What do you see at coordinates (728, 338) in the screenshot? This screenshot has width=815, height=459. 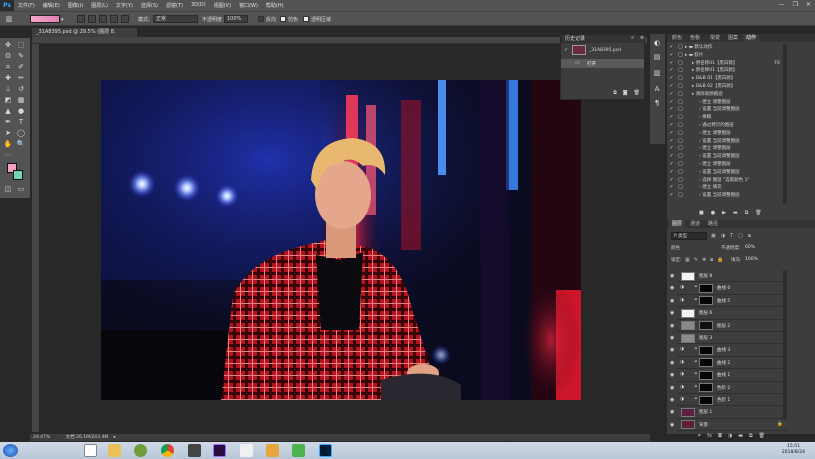 I see `layer-row: ◉ 图层 3` at bounding box center [728, 338].